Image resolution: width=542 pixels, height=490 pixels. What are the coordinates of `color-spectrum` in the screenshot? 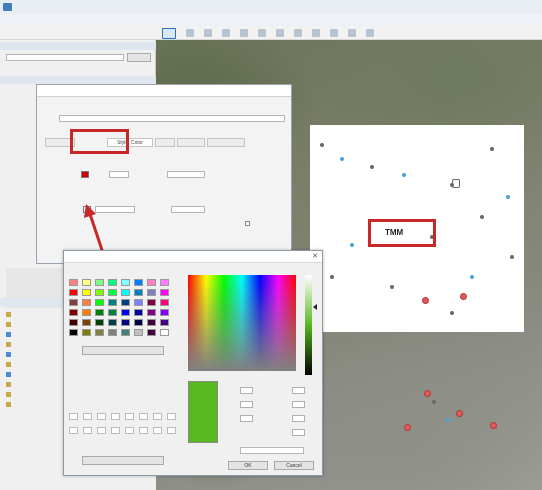 It's located at (242, 323).